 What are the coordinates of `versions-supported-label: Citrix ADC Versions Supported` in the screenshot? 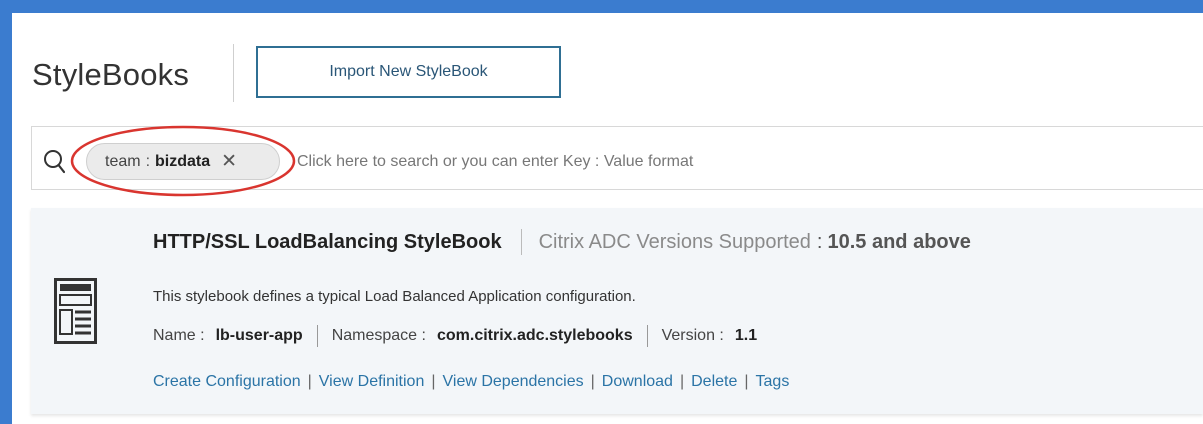 It's located at (674, 241).